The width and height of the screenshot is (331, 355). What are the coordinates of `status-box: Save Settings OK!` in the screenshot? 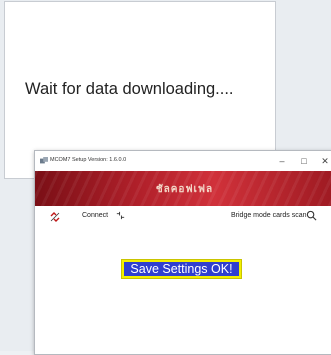 It's located at (181, 269).